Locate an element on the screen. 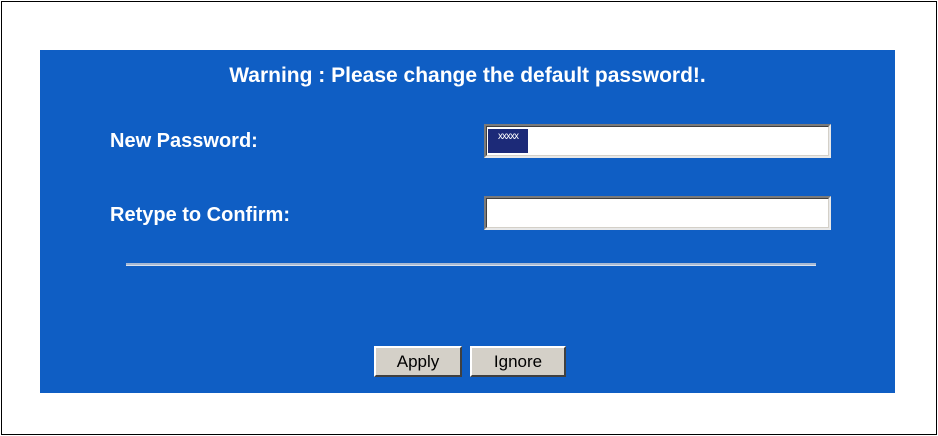  retype-password-field is located at coordinates (657, 213).